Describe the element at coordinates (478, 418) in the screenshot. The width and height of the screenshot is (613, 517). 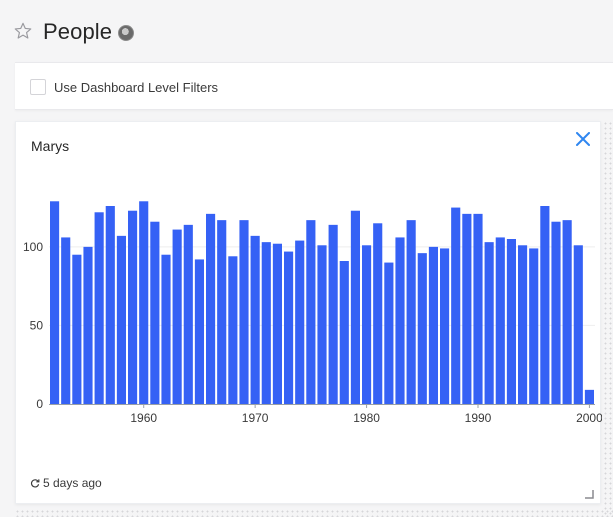
I see `x-tick-label: 1990` at that location.